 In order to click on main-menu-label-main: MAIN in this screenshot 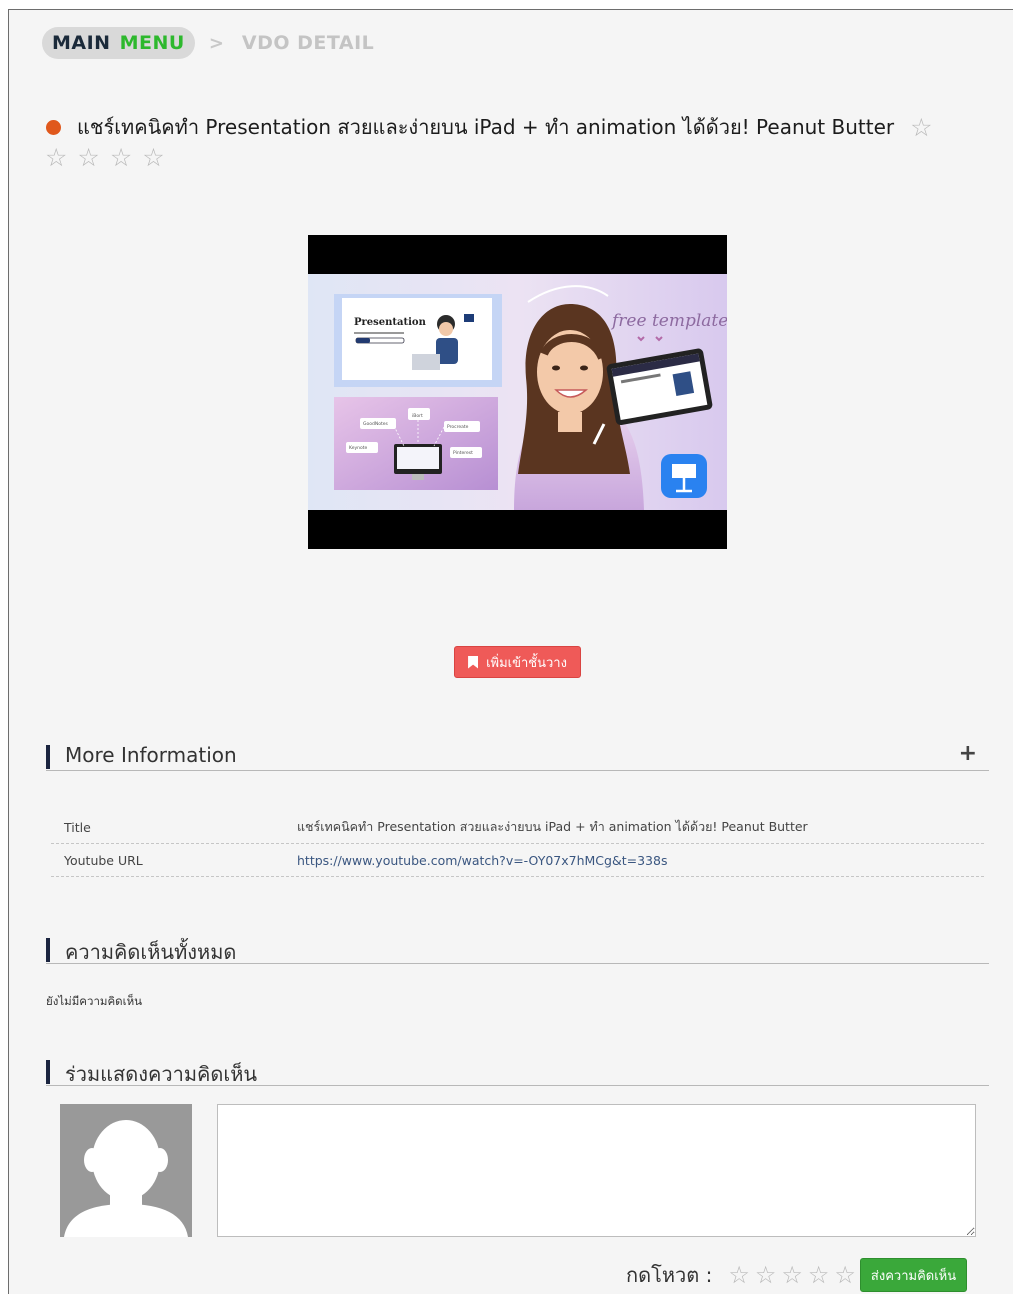, I will do `click(81, 43)`.